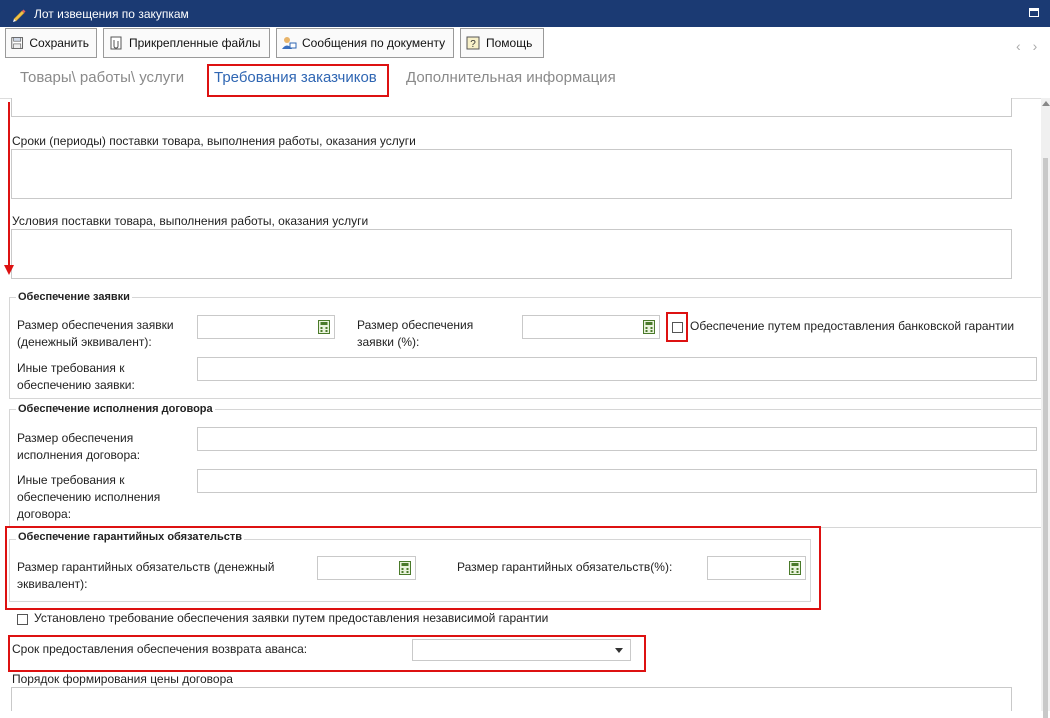  Describe the element at coordinates (9, 270) in the screenshot. I see `annotation-arrowhead` at that location.